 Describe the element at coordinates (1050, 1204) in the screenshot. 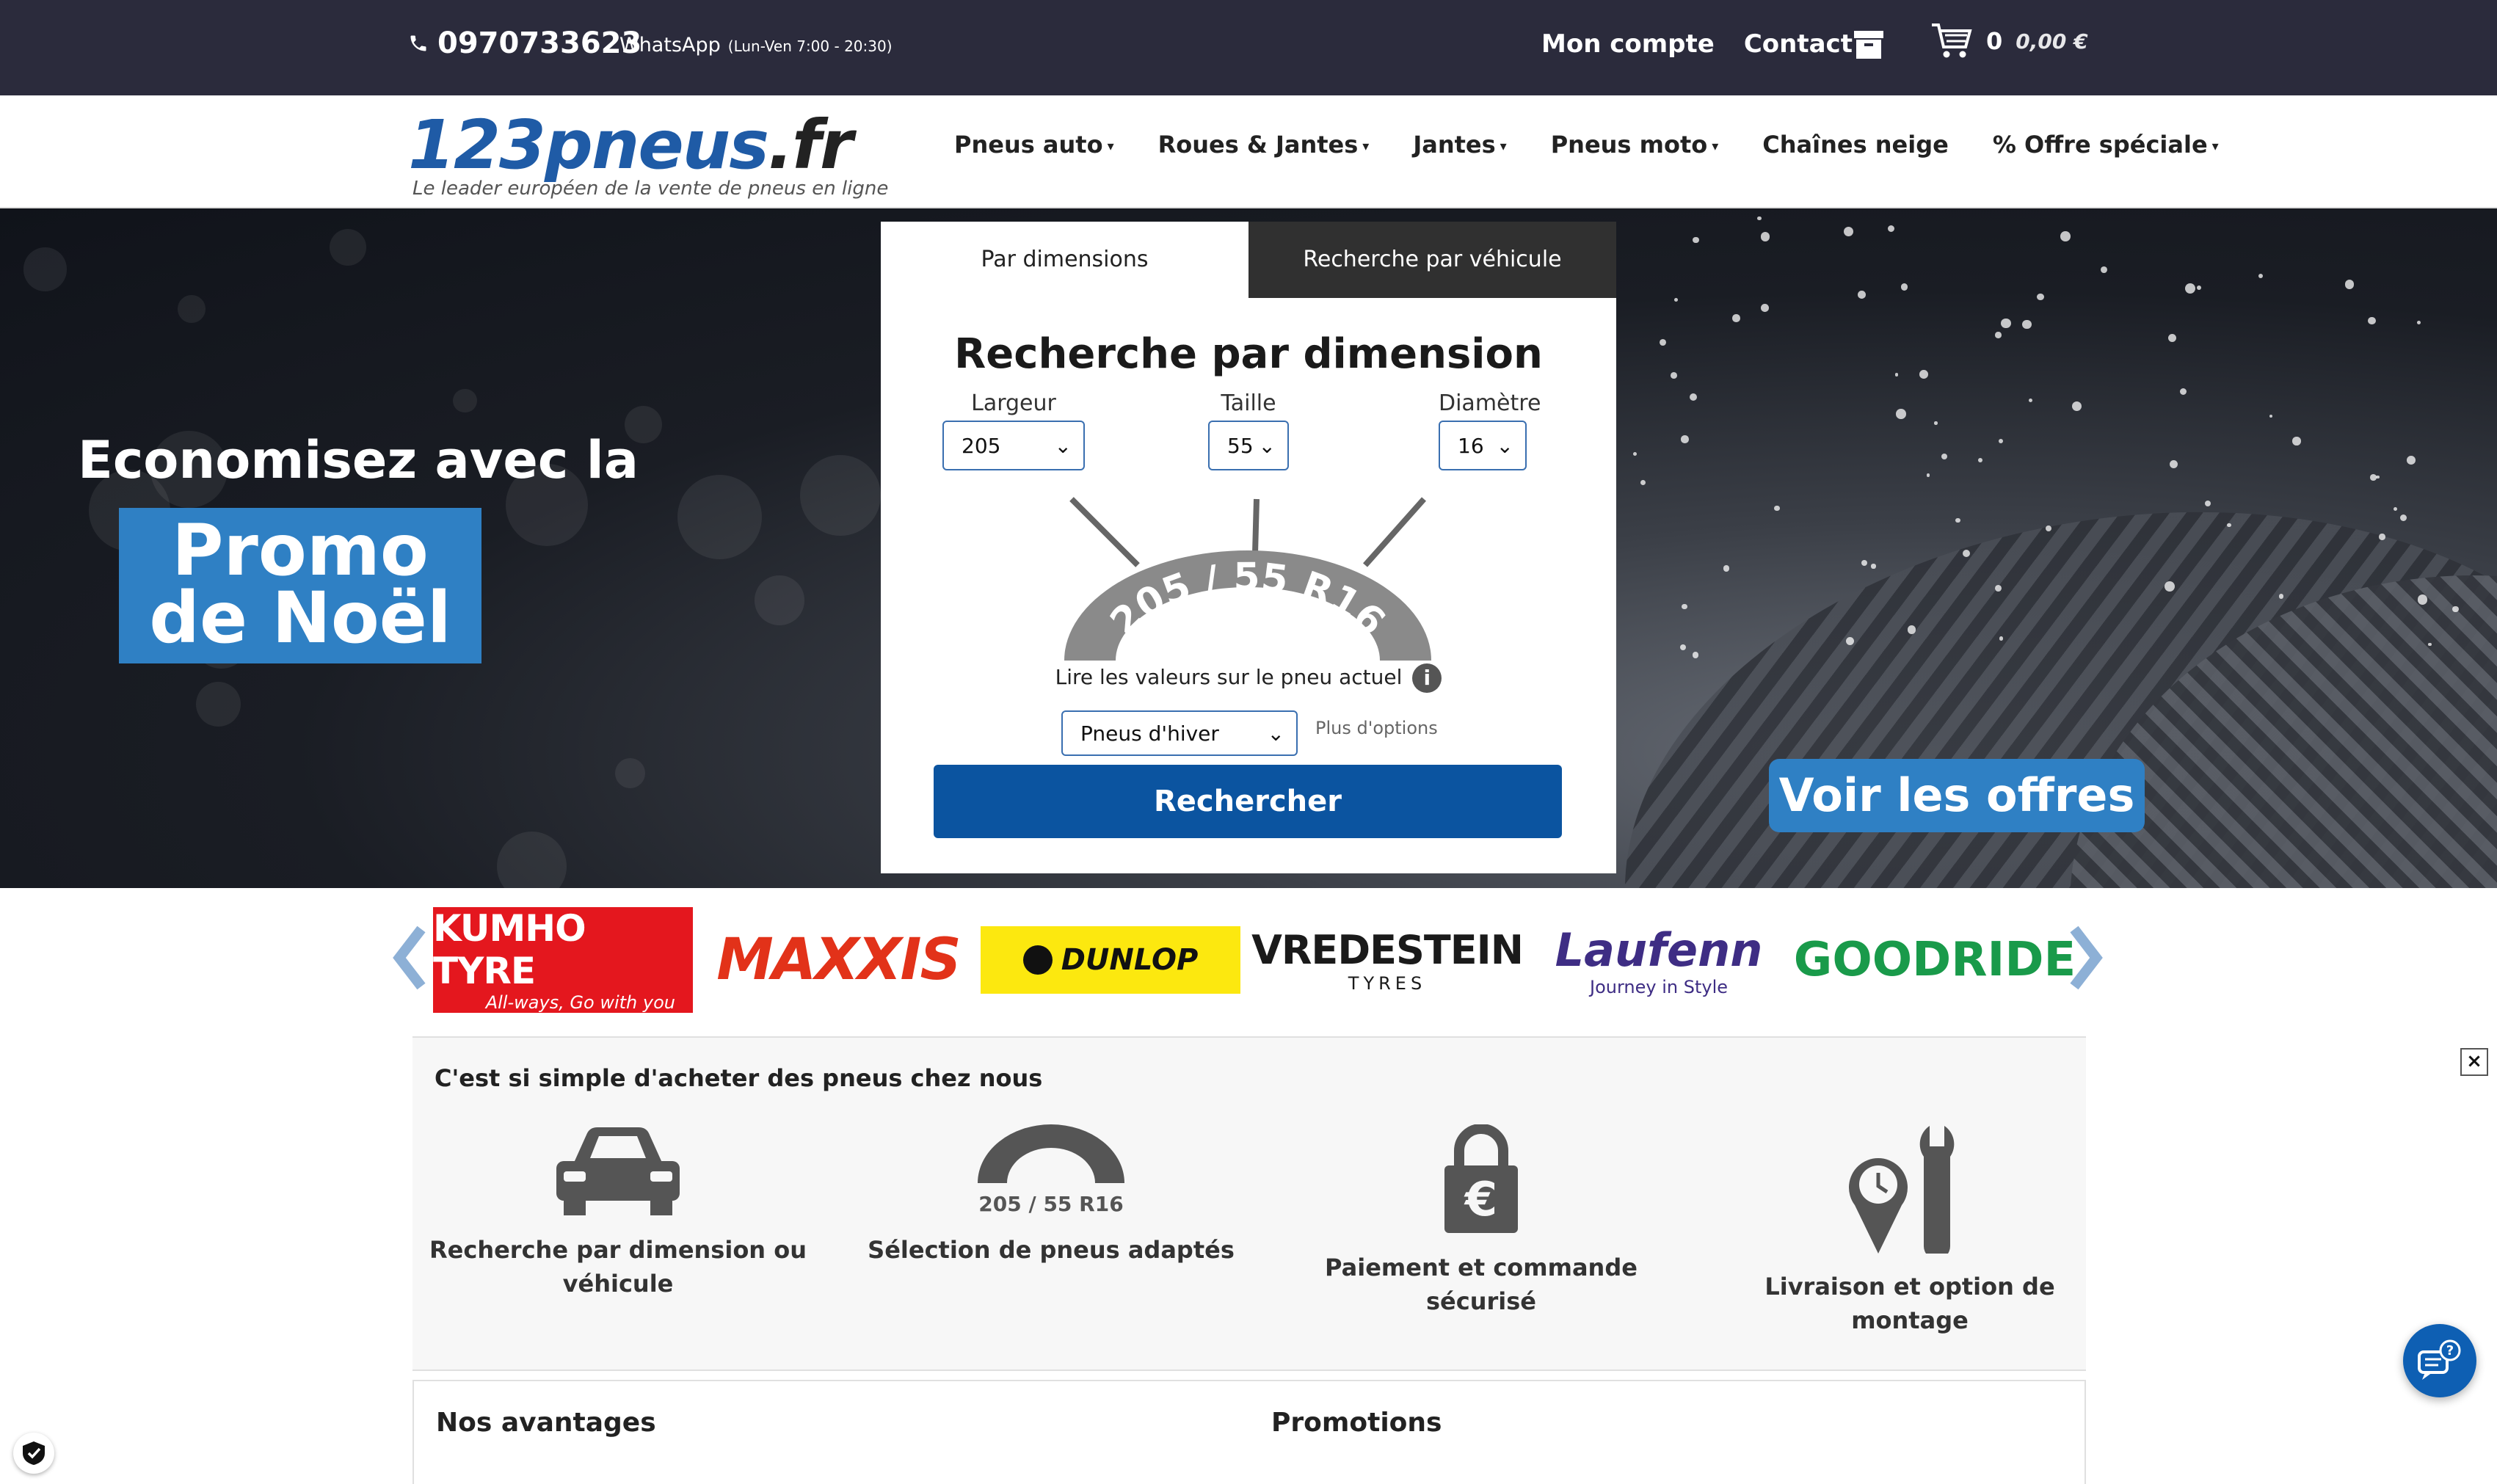

I see `tyre-icon-marking: 205 / 55 R16` at that location.